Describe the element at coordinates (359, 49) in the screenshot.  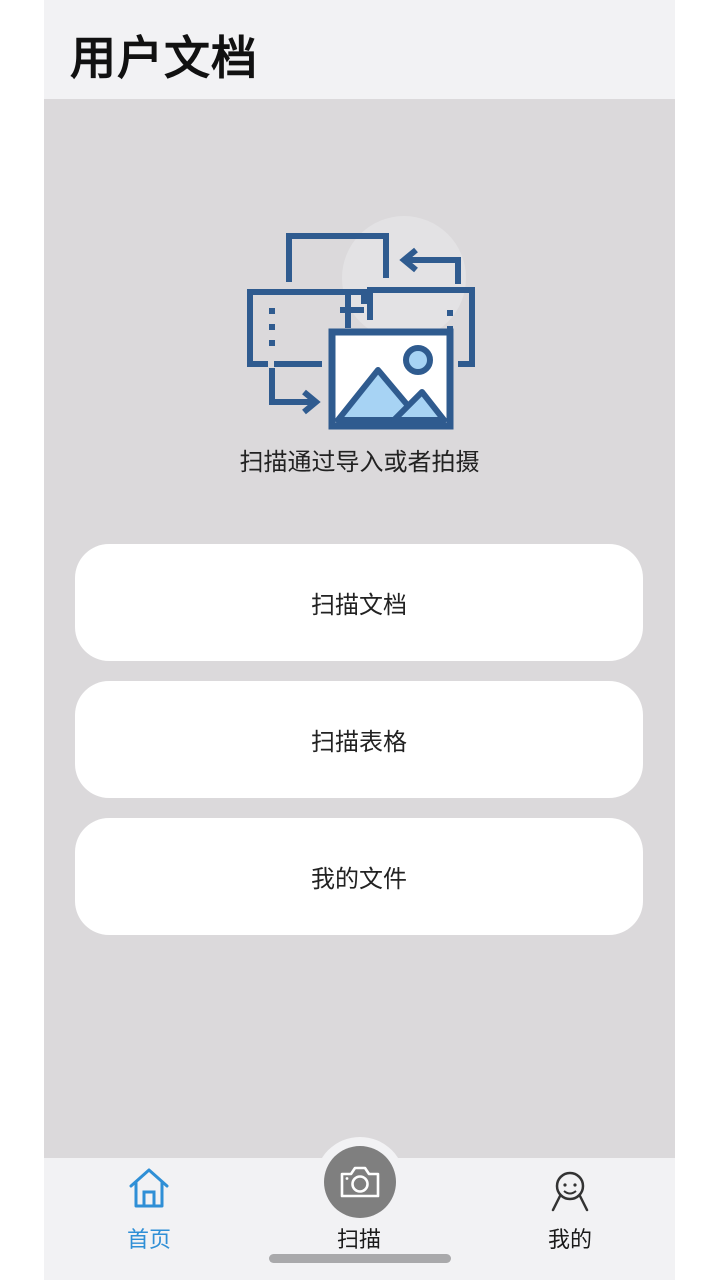
I see `header-bar: 用户文档` at that location.